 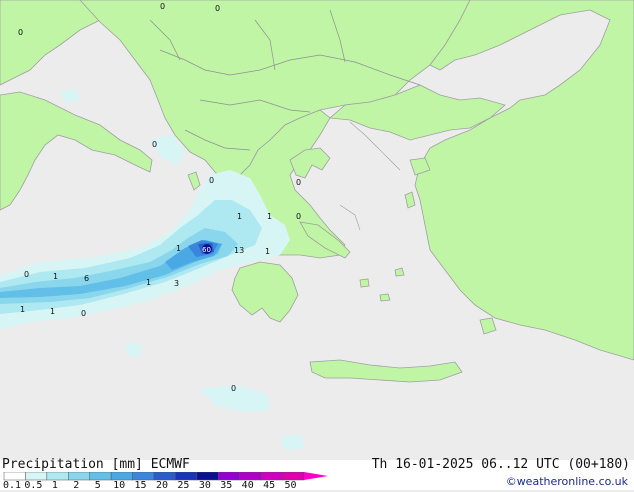 What do you see at coordinates (206, 250) in the screenshot?
I see `map-label: 60` at bounding box center [206, 250].